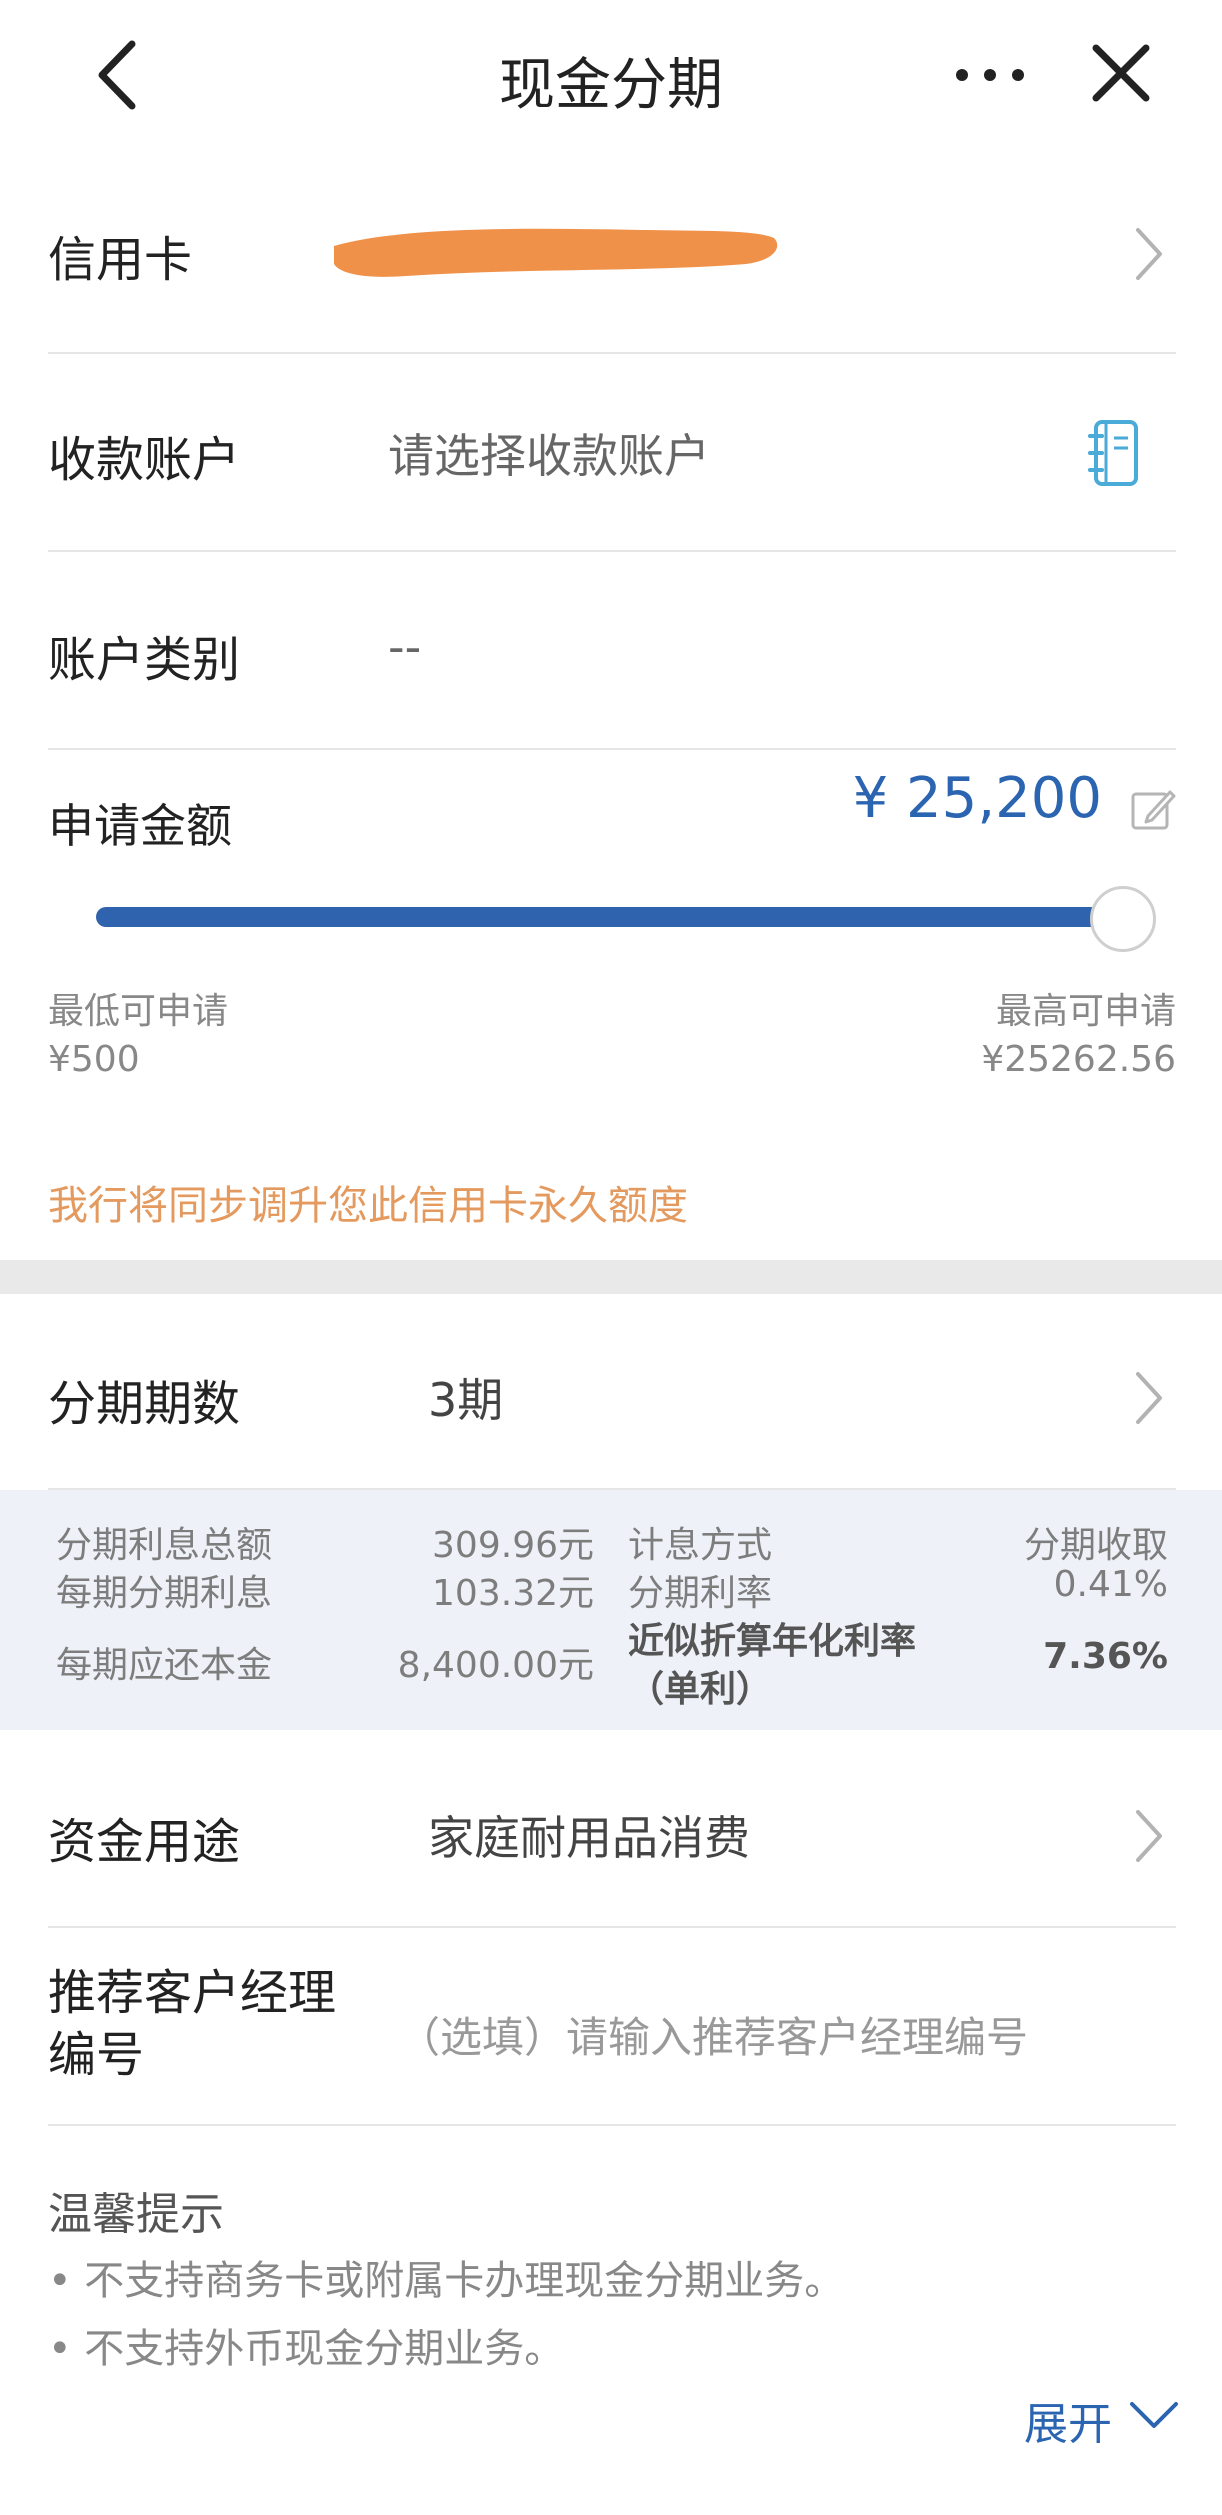 This screenshot has width=1222, height=2515. What do you see at coordinates (192, 2024) in the screenshot?
I see `manager-number-label: 推荐客户经理 编号` at bounding box center [192, 2024].